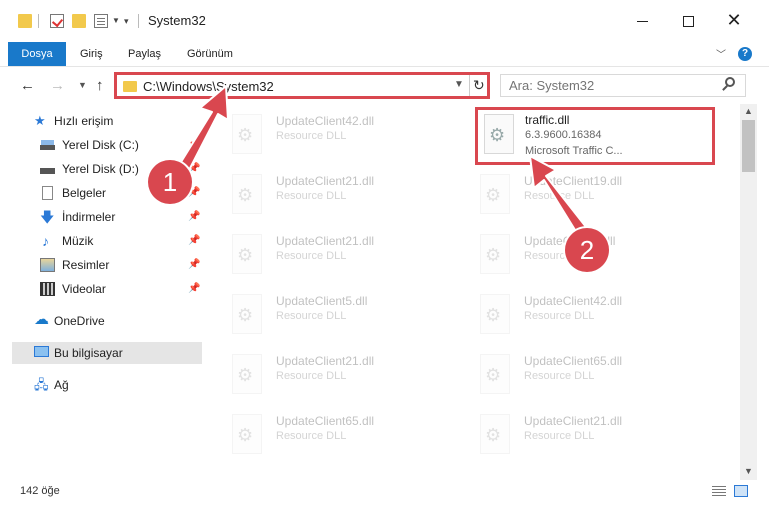 The height and width of the screenshot is (512, 769). What do you see at coordinates (748, 471) in the screenshot?
I see `scroll-down-icon: ▼` at bounding box center [748, 471].